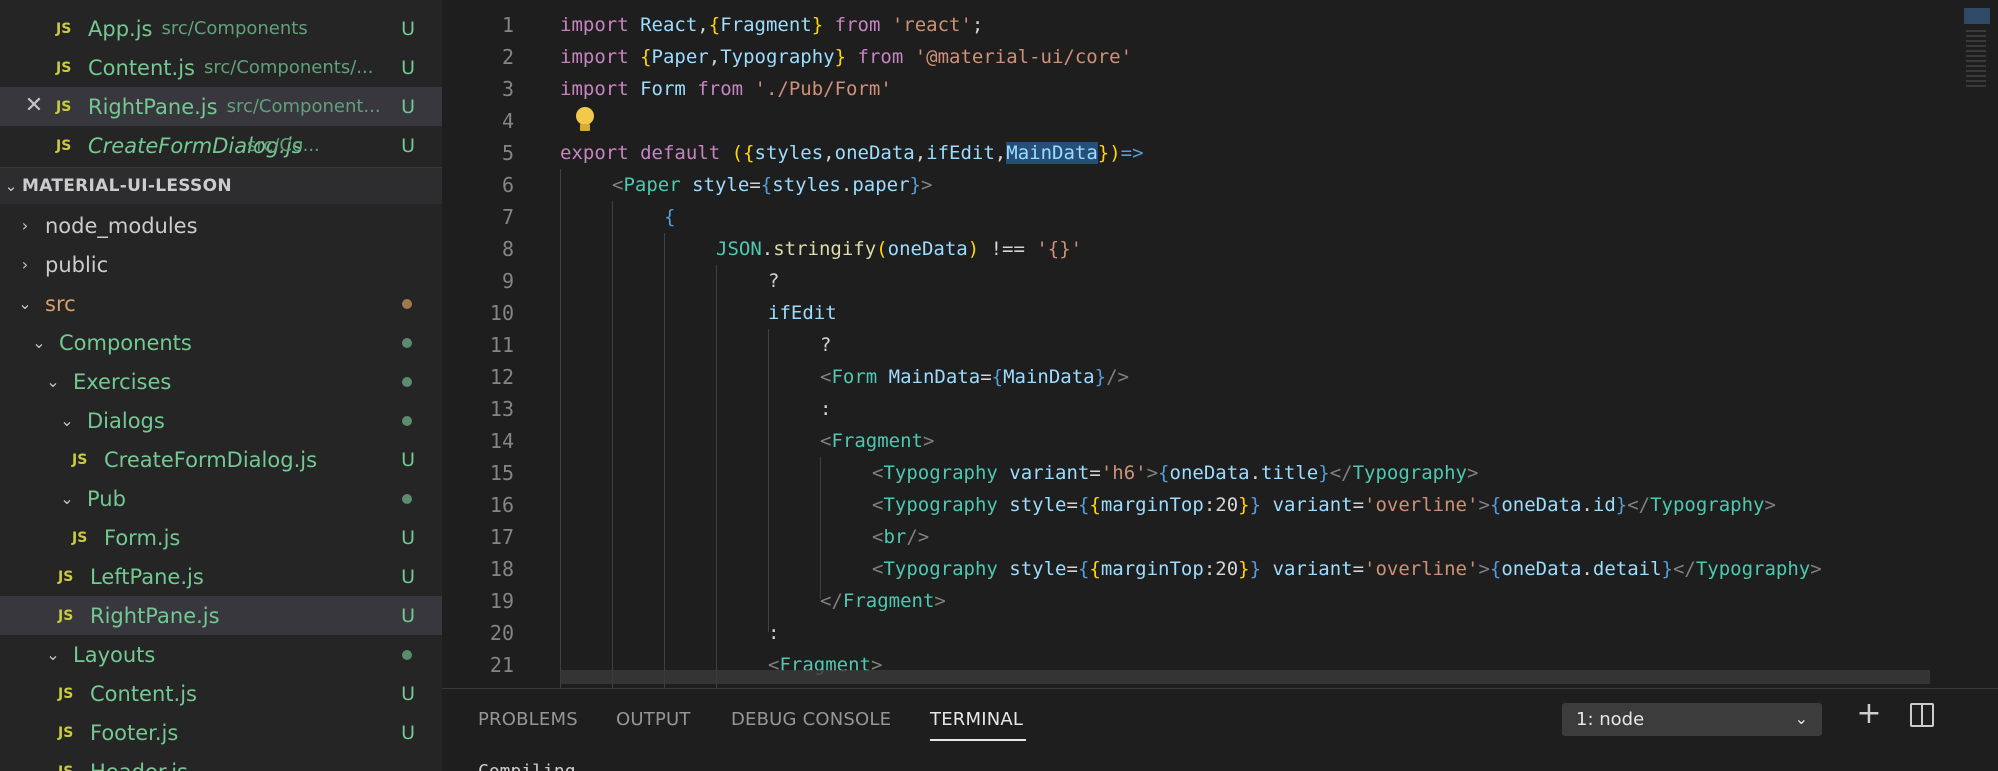  What do you see at coordinates (1869, 714) in the screenshot?
I see `new-terminal-plus-icon: +` at bounding box center [1869, 714].